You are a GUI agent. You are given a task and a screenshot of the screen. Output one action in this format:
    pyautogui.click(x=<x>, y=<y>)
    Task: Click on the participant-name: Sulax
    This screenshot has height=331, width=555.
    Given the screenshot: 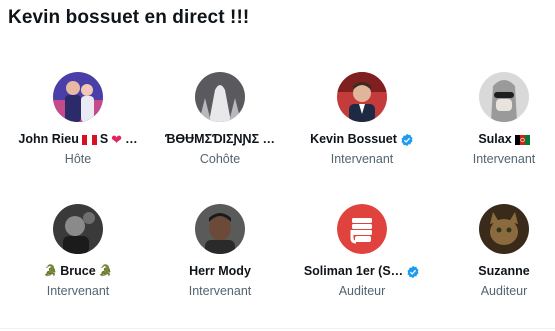 What is the action you would take?
    pyautogui.click(x=495, y=139)
    